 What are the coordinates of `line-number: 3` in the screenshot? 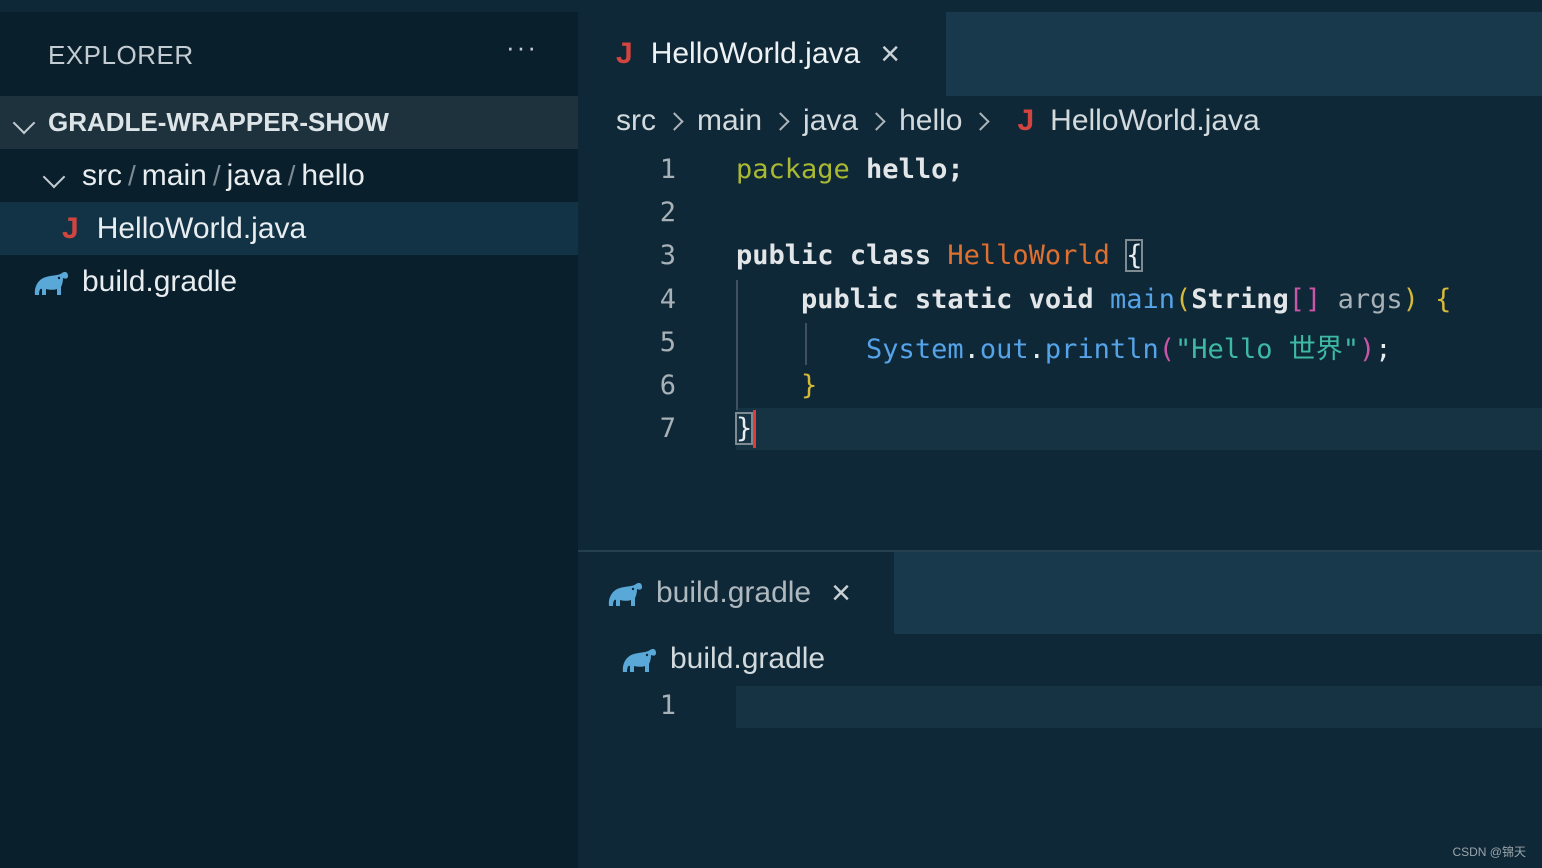 It's located at (667, 255).